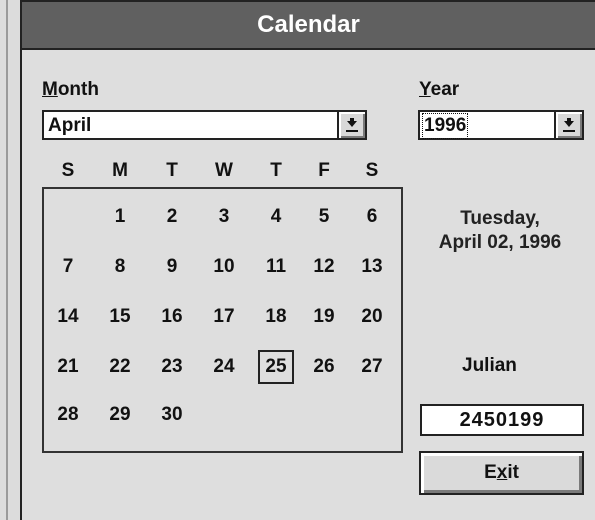  Describe the element at coordinates (500, 242) in the screenshot. I see `date-display: April 02, 1996` at that location.